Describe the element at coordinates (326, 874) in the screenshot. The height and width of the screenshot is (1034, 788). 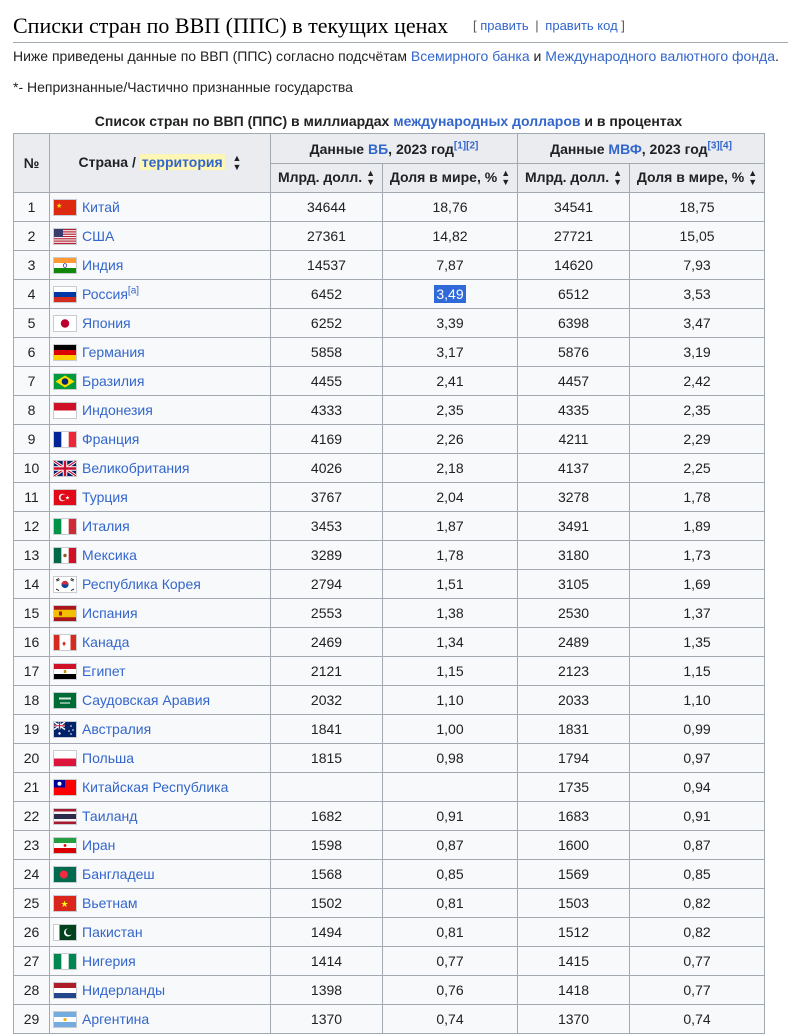
I see `wb-bln-cell: 1568` at that location.